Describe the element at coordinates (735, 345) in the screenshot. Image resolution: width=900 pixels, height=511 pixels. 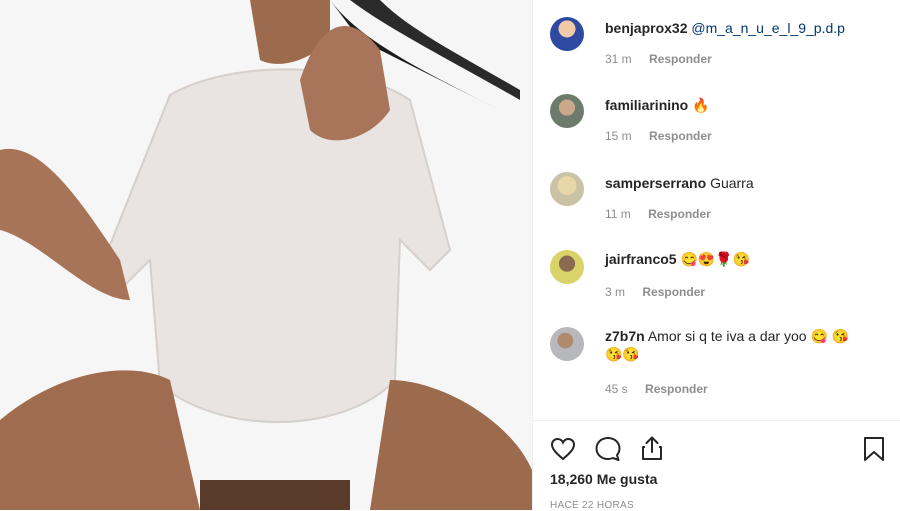
I see `comment-text: z7b7n Amor si q te iva a dar yoo 😋 😘😘😘` at that location.